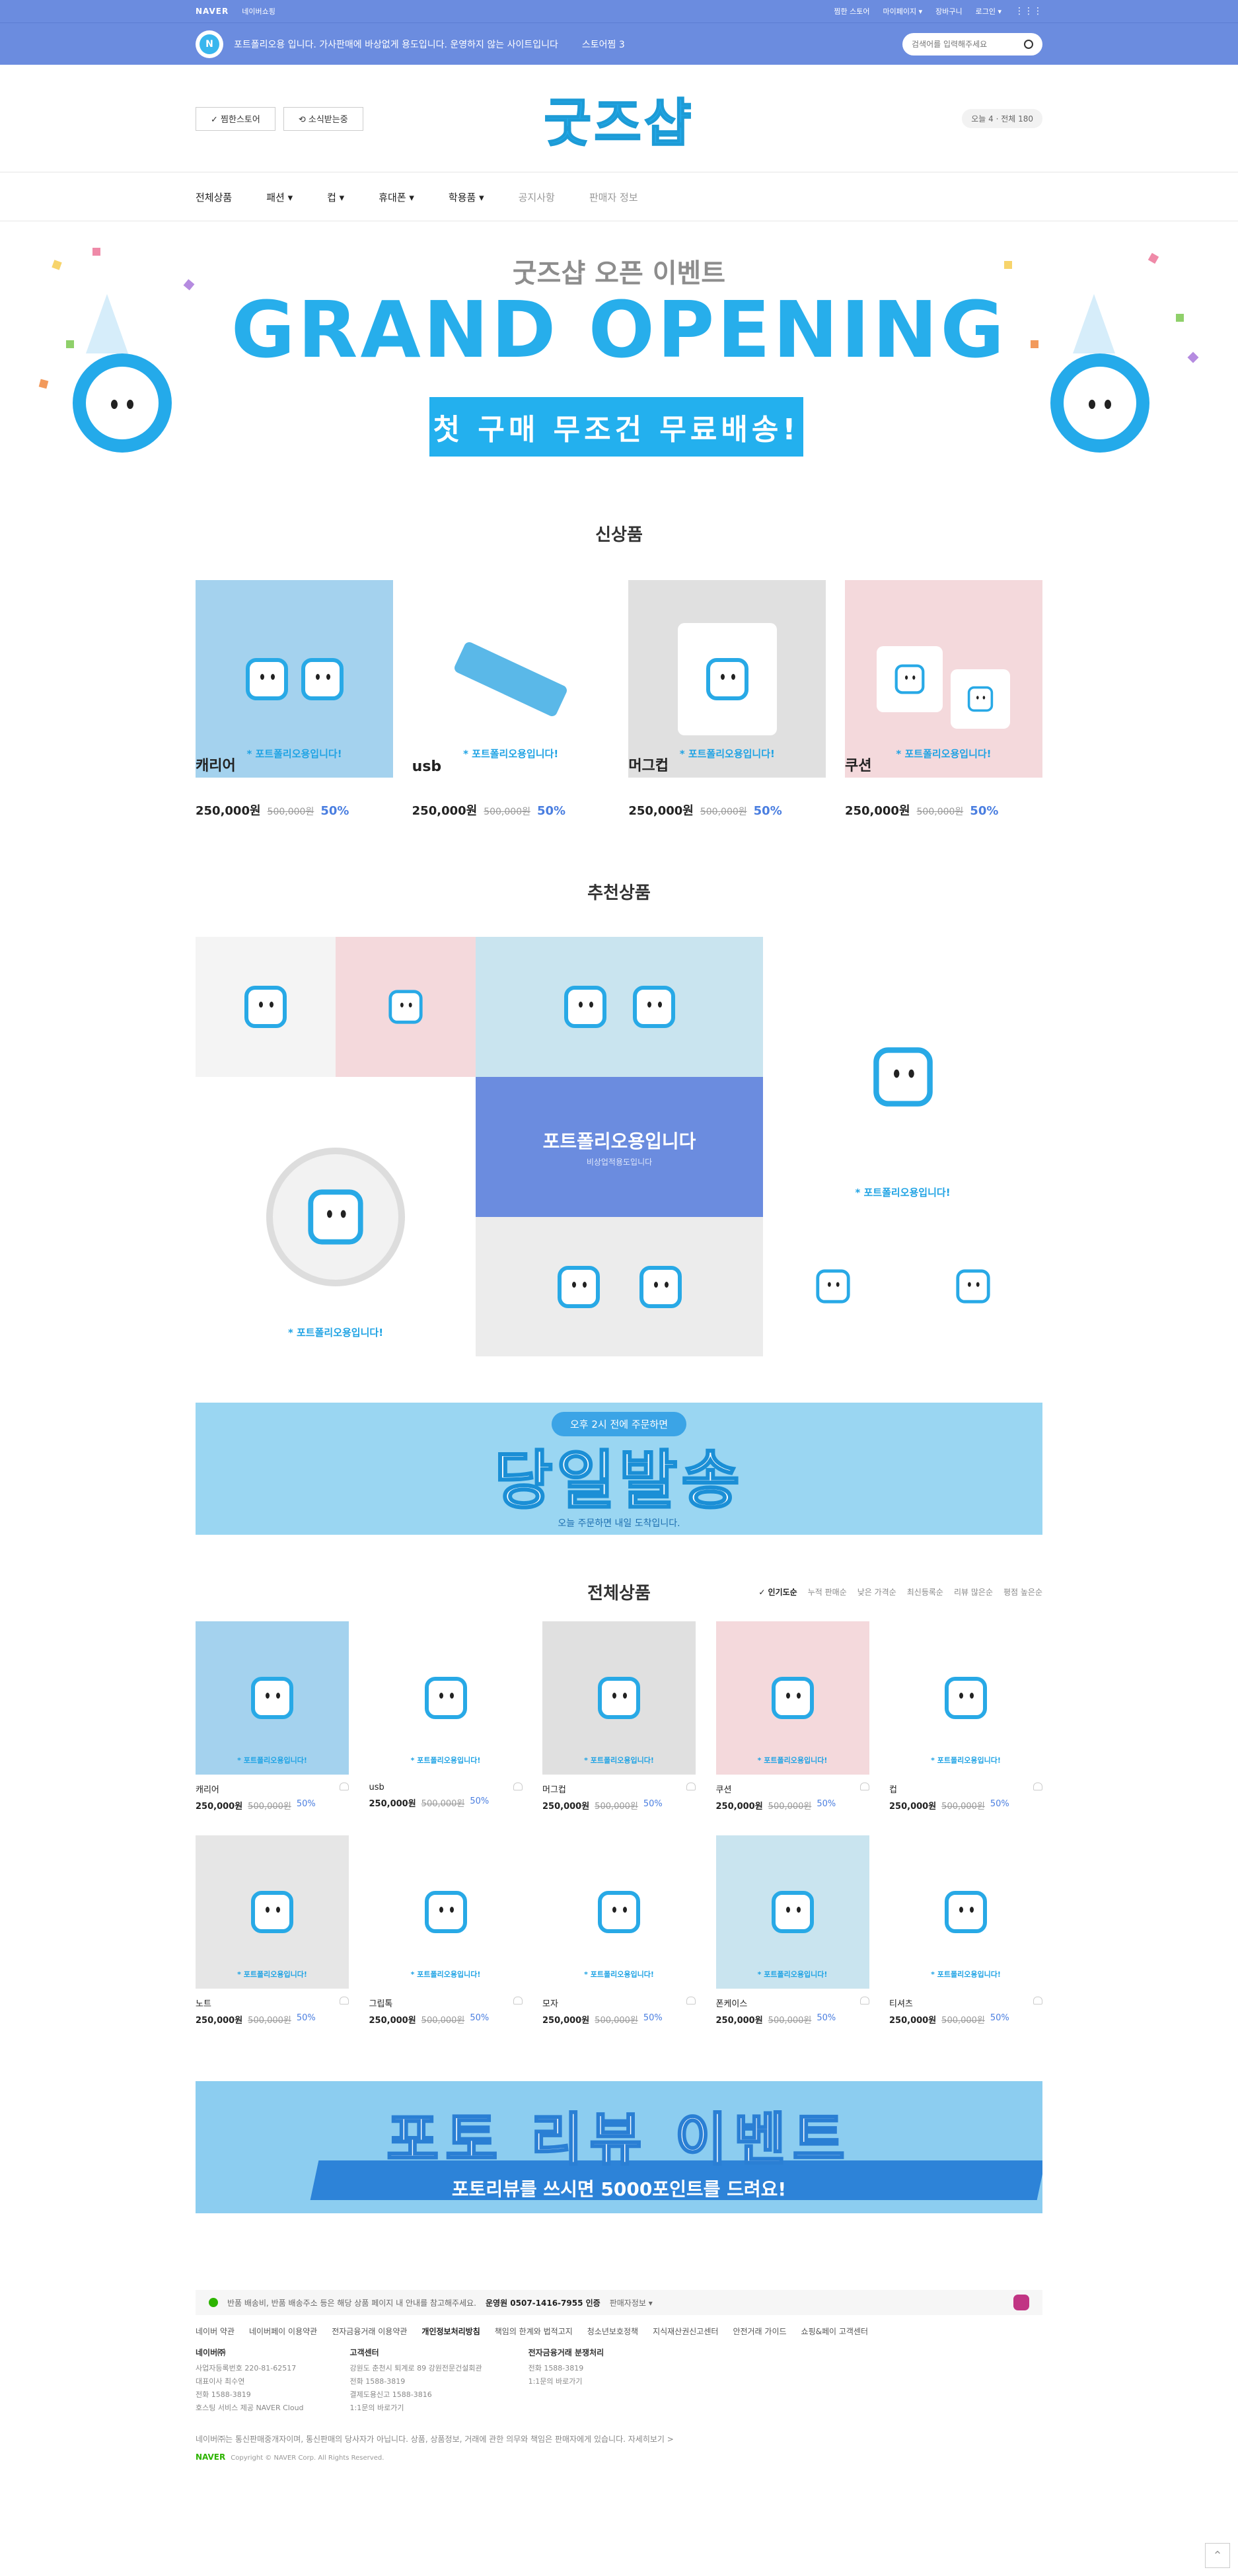 The height and width of the screenshot is (2576, 1238). What do you see at coordinates (336, 1216) in the screenshot?
I see `rec-item-griptok: * 포트폴리오용입니다!` at bounding box center [336, 1216].